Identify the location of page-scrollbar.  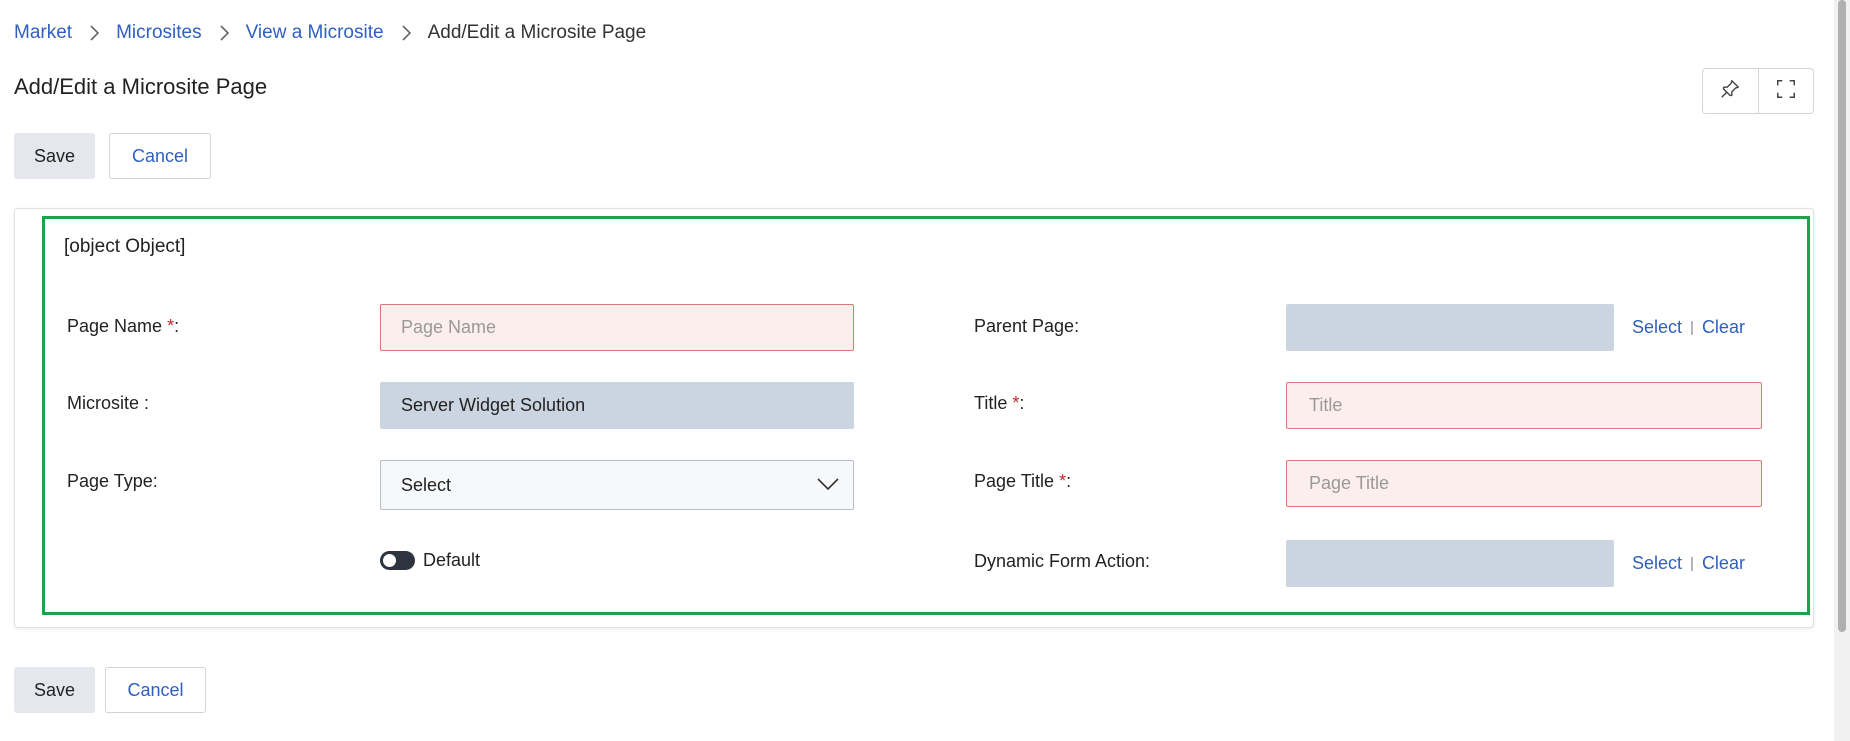
(1842, 370).